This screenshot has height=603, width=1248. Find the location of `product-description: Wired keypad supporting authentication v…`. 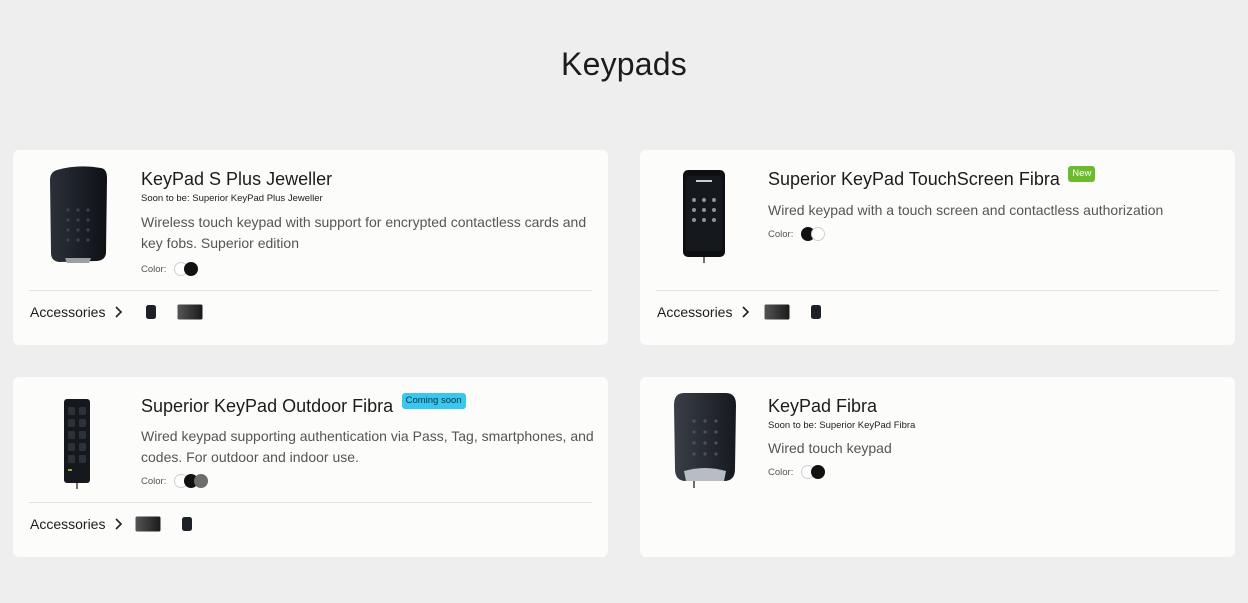

product-description: Wired keypad supporting authentication v… is located at coordinates (367, 446).